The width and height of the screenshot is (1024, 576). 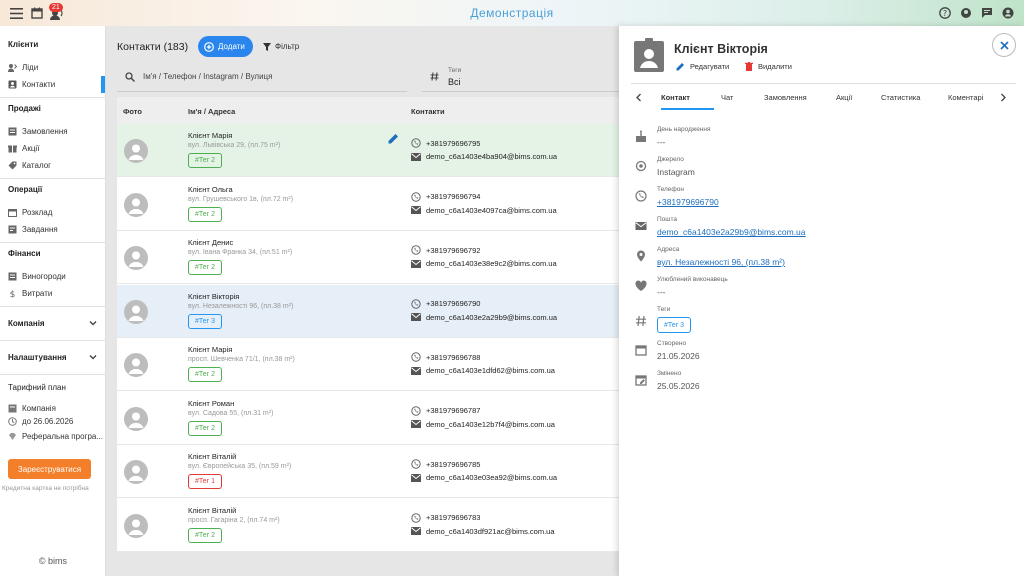 I want to click on row-tag: #Тег 3, so click(x=205, y=321).